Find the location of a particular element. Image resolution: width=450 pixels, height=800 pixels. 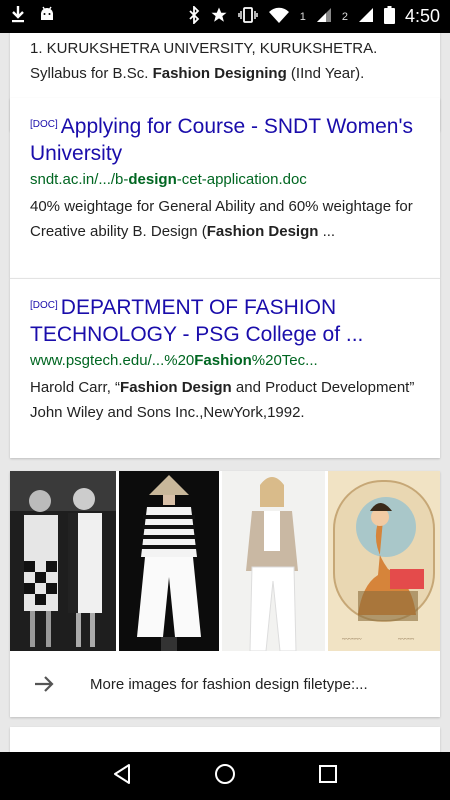

vibrate-icon is located at coordinates (248, 16).